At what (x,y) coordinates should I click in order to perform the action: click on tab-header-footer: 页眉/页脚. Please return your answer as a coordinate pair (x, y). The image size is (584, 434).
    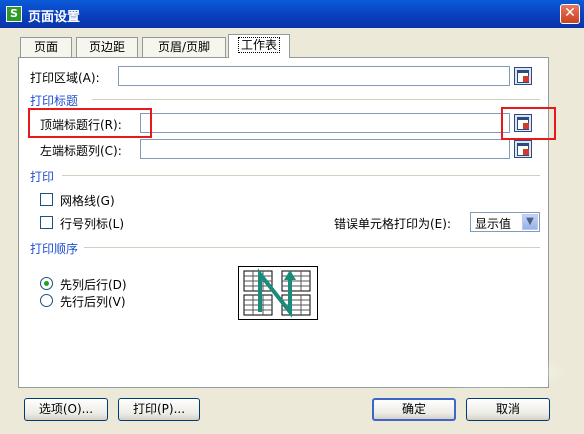
    Looking at the image, I should click on (184, 47).